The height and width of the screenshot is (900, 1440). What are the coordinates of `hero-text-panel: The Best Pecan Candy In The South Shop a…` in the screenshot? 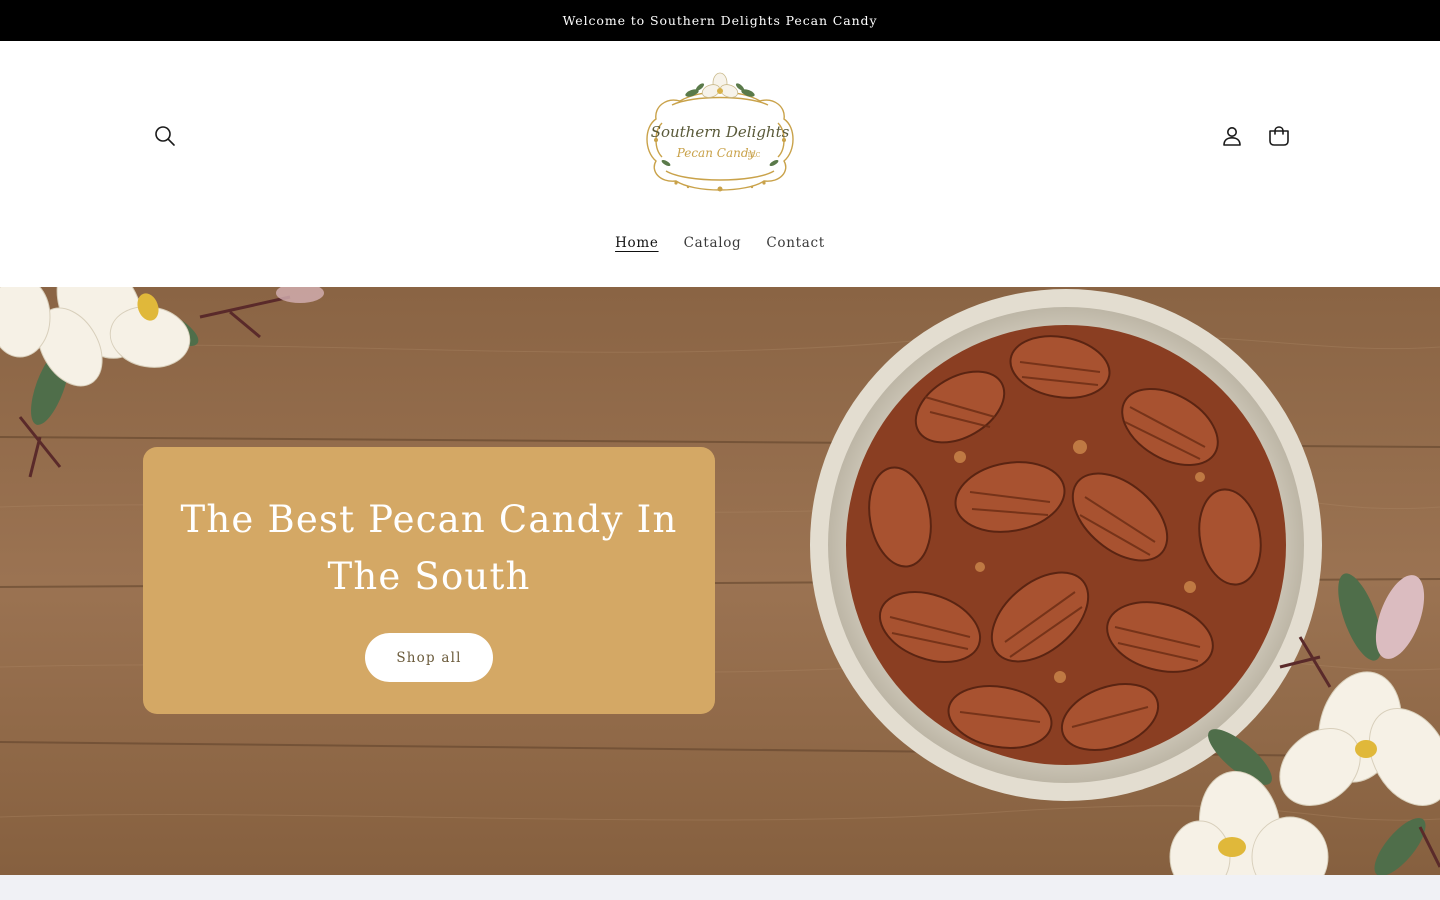 It's located at (429, 580).